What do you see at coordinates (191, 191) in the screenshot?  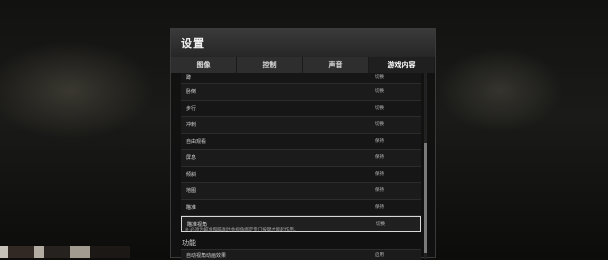 I see `row-label: 地图` at bounding box center [191, 191].